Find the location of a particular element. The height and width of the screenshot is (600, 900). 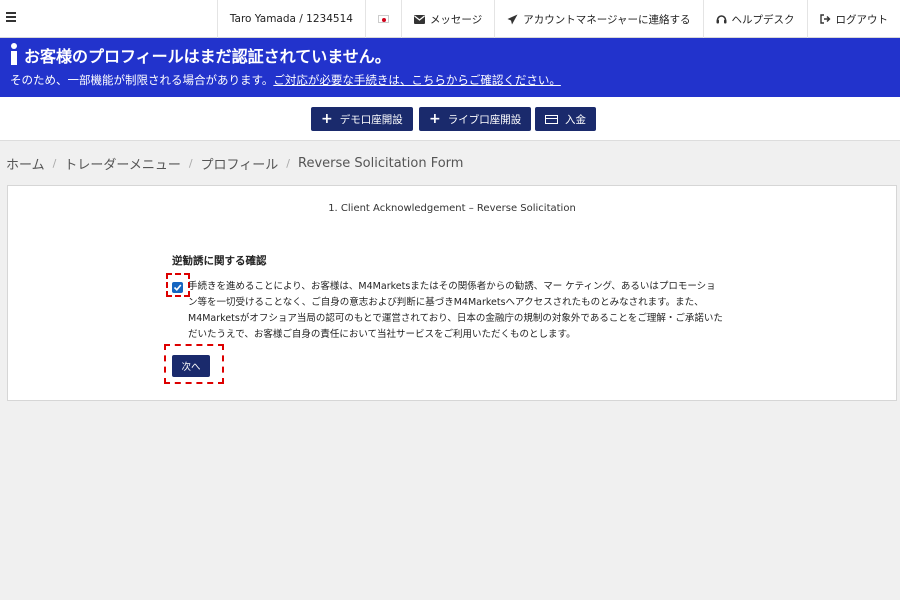

helpdesk-label: ヘルプデスク is located at coordinates (763, 19).